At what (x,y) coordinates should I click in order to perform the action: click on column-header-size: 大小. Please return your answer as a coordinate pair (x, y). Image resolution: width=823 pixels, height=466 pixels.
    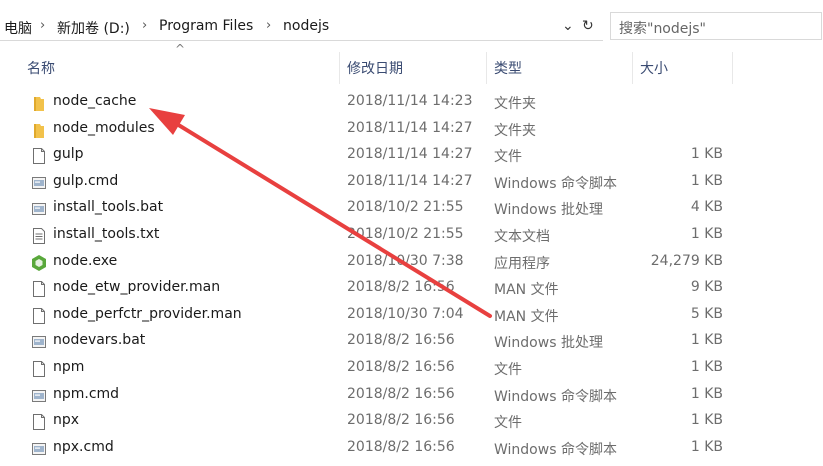
    Looking at the image, I should click on (654, 70).